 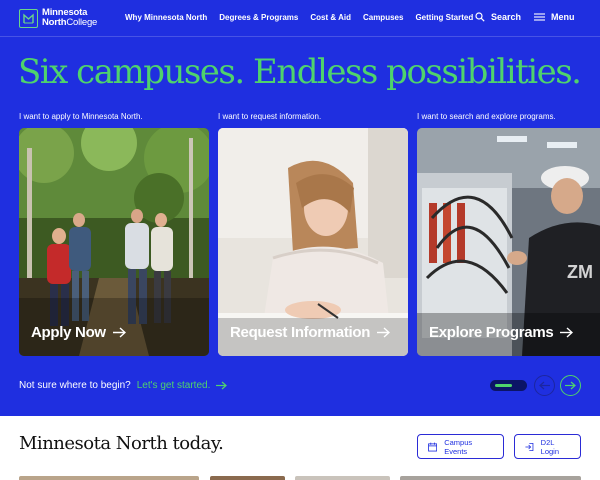 I want to click on campus-events-button: Campus Events, so click(x=460, y=446).